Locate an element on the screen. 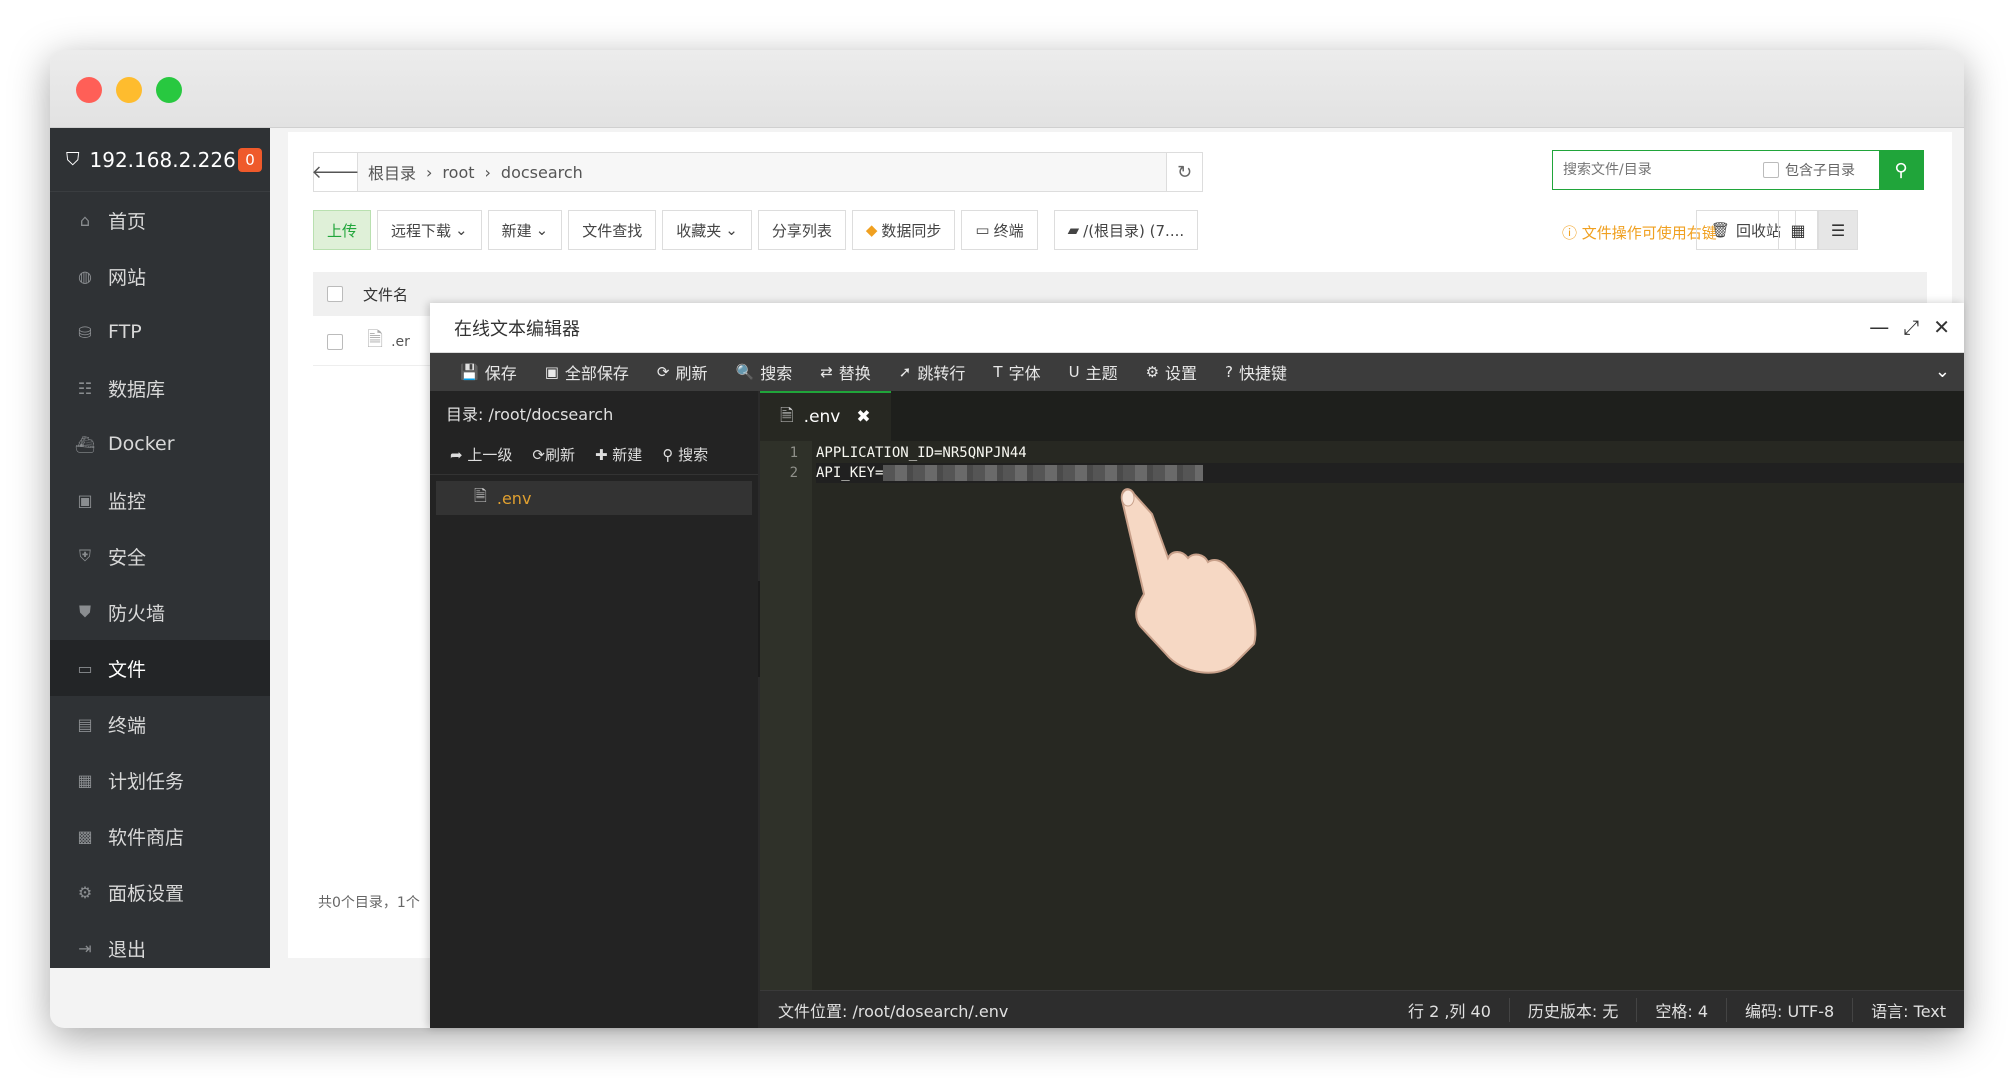 This screenshot has width=2014, height=1078. diamond-icon: ◆ is located at coordinates (871, 230).